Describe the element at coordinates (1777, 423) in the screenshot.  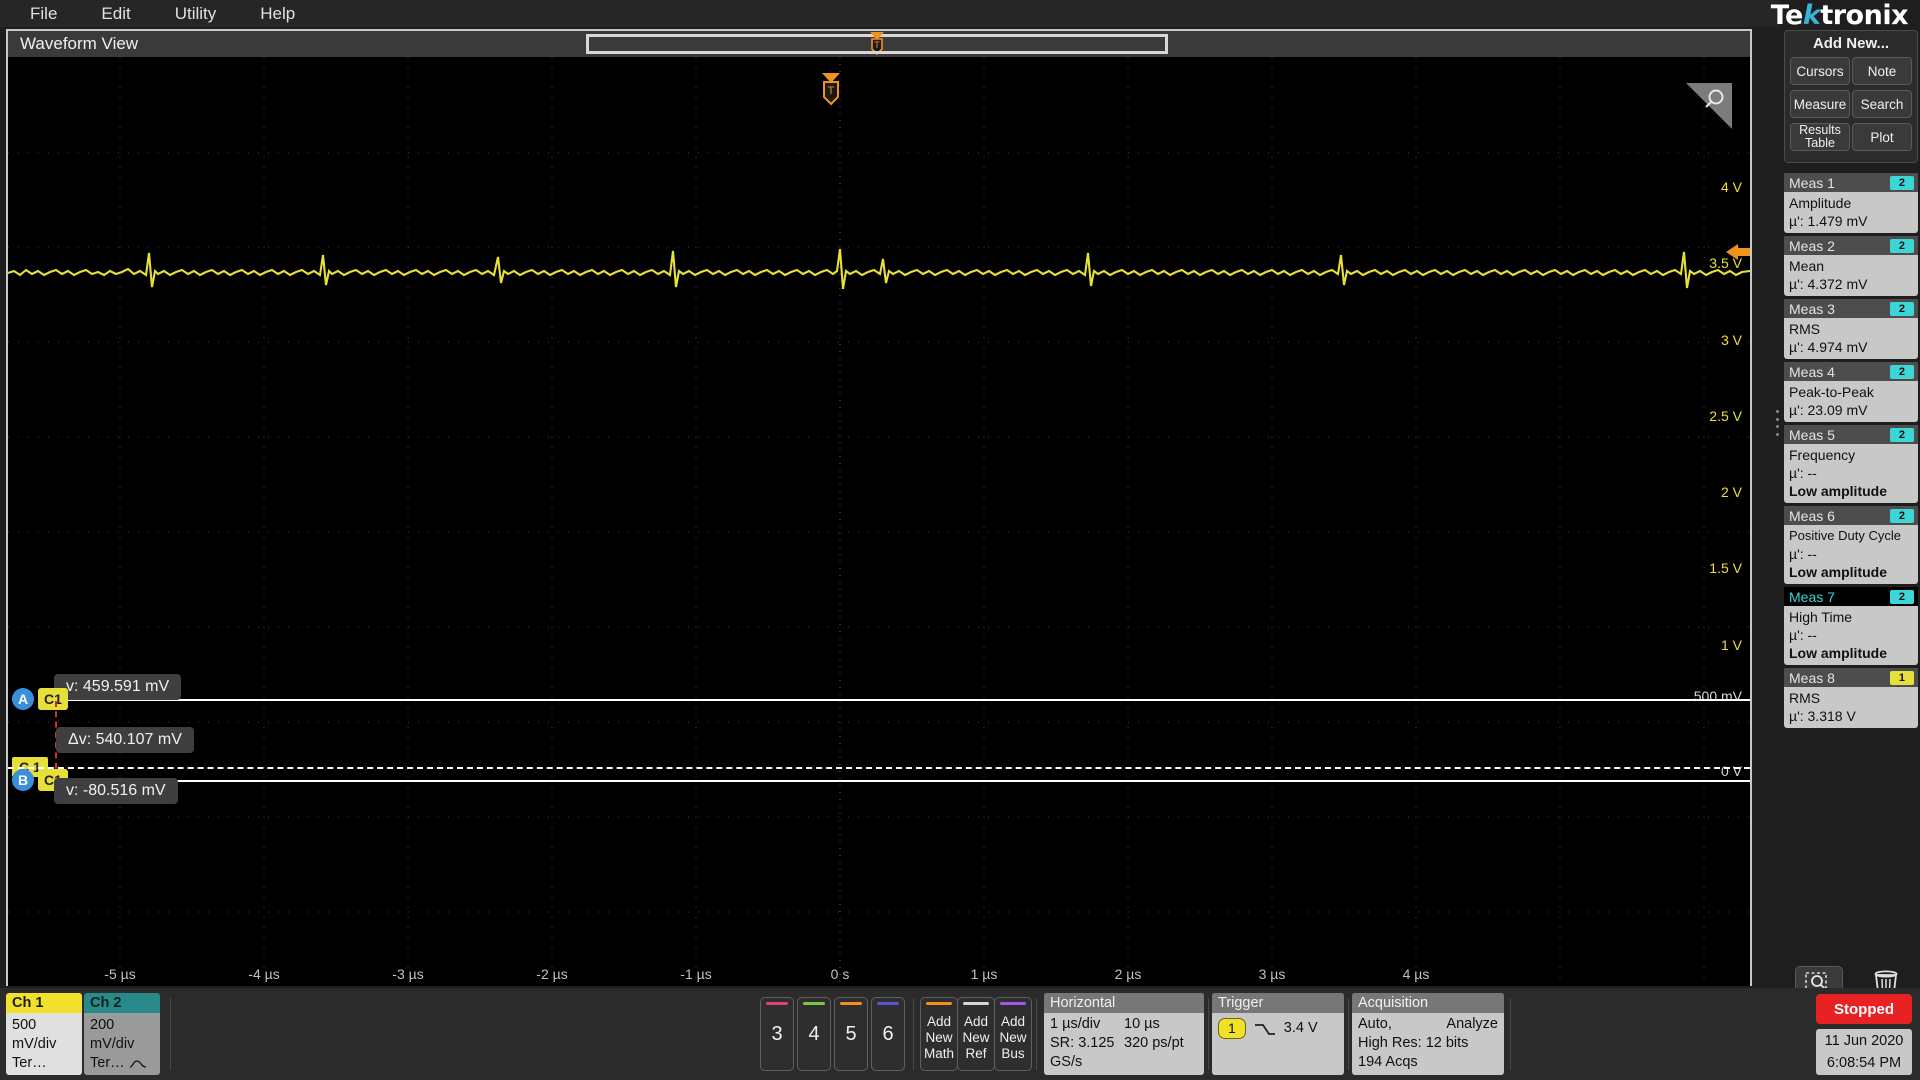
I see `sidebar-drag-handle` at that location.